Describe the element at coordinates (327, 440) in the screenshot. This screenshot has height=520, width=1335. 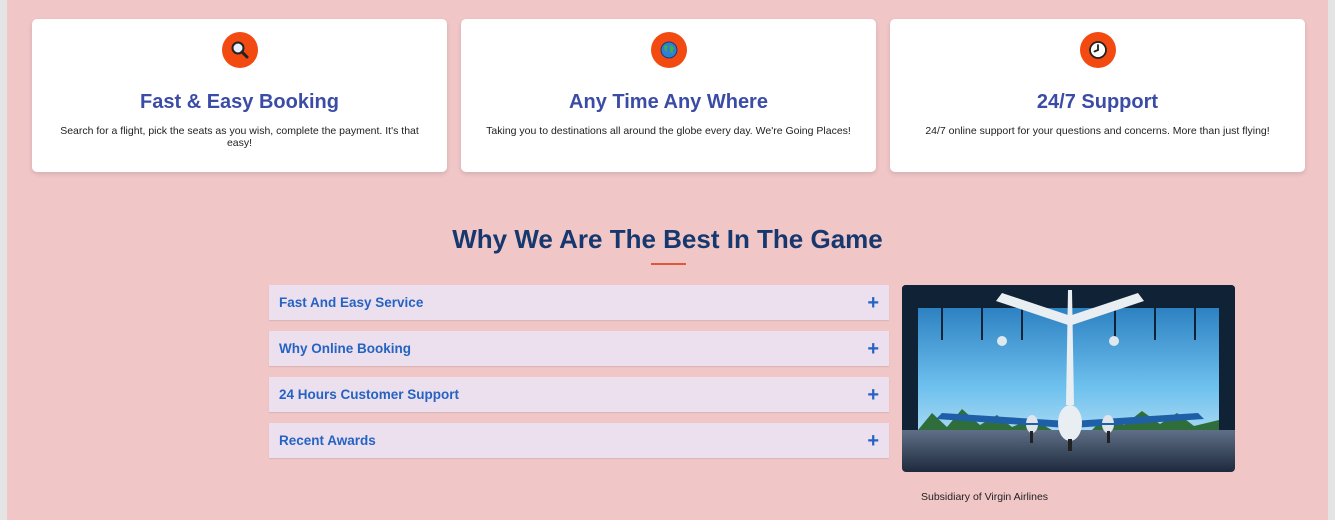
I see `accordion-label: Recent Awards` at that location.